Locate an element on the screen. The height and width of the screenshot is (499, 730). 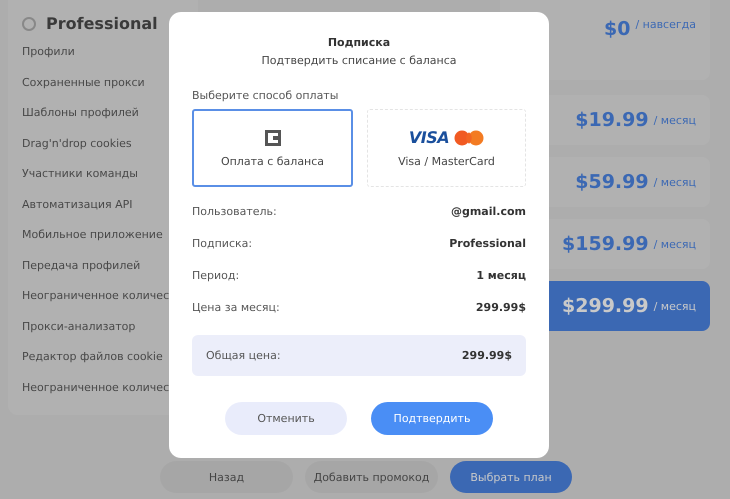
feature-item: Участники команды is located at coordinates (80, 174).